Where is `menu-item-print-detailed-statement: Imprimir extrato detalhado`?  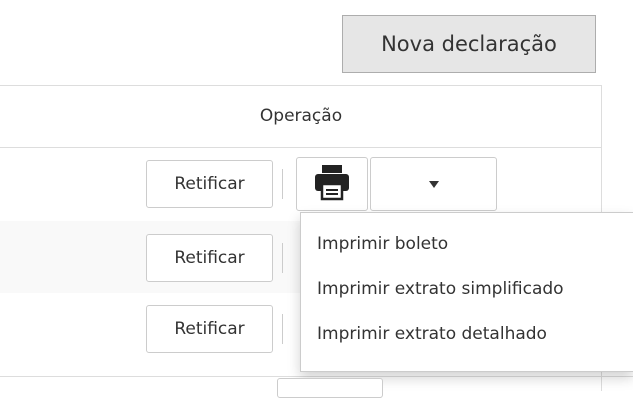 menu-item-print-detailed-statement: Imprimir extrato detalhado is located at coordinates (467, 333).